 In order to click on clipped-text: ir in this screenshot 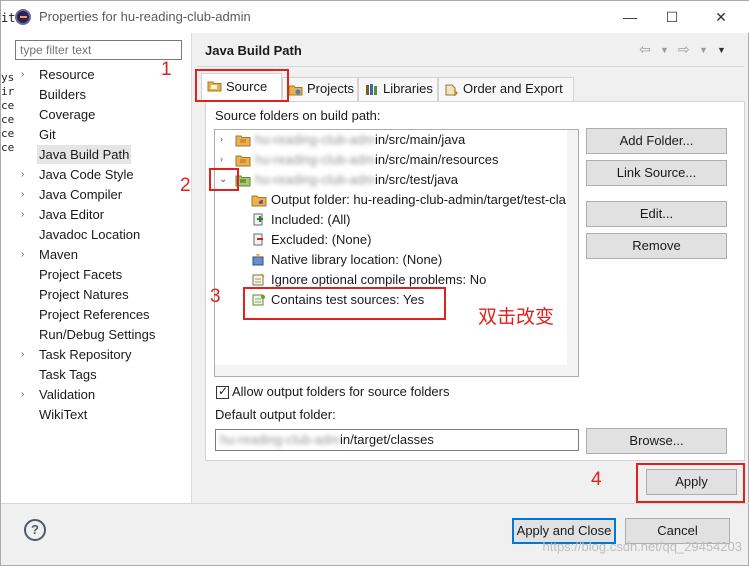, I will do `click(8, 91)`.